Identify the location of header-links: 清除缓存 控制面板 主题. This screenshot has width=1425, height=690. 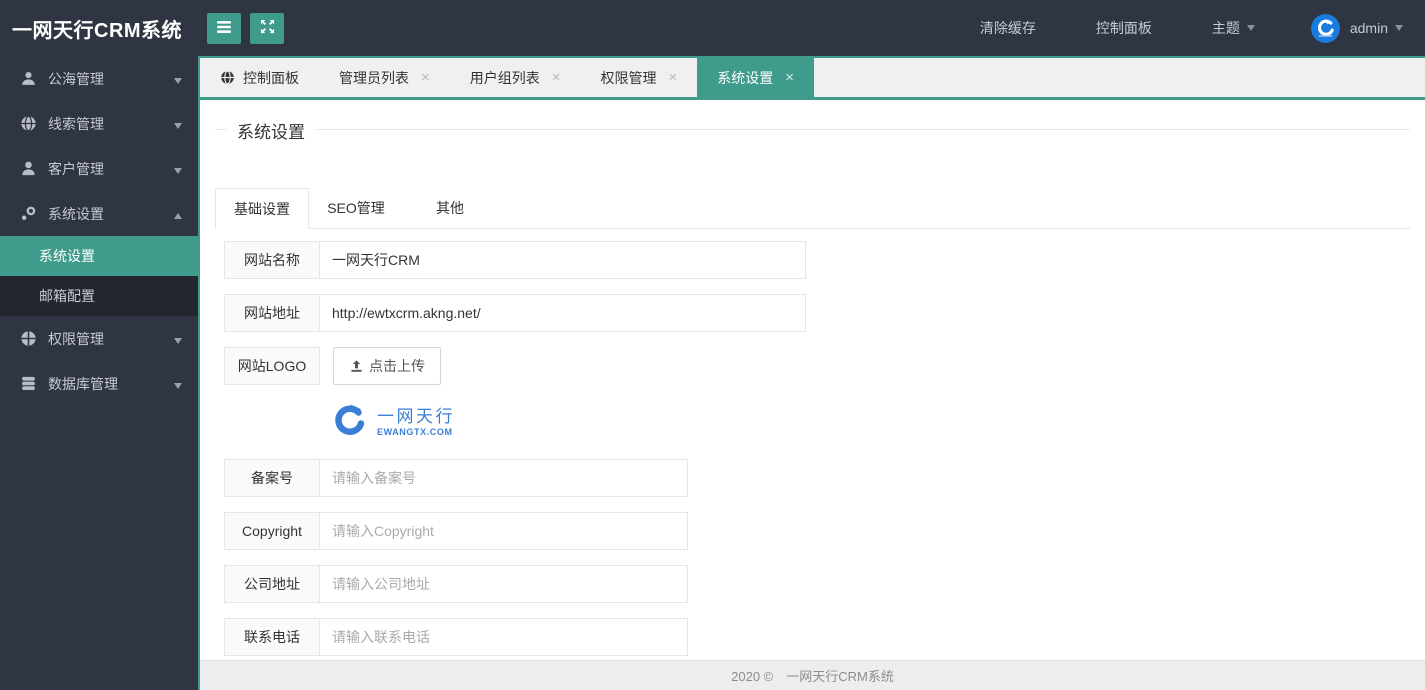
(1117, 28).